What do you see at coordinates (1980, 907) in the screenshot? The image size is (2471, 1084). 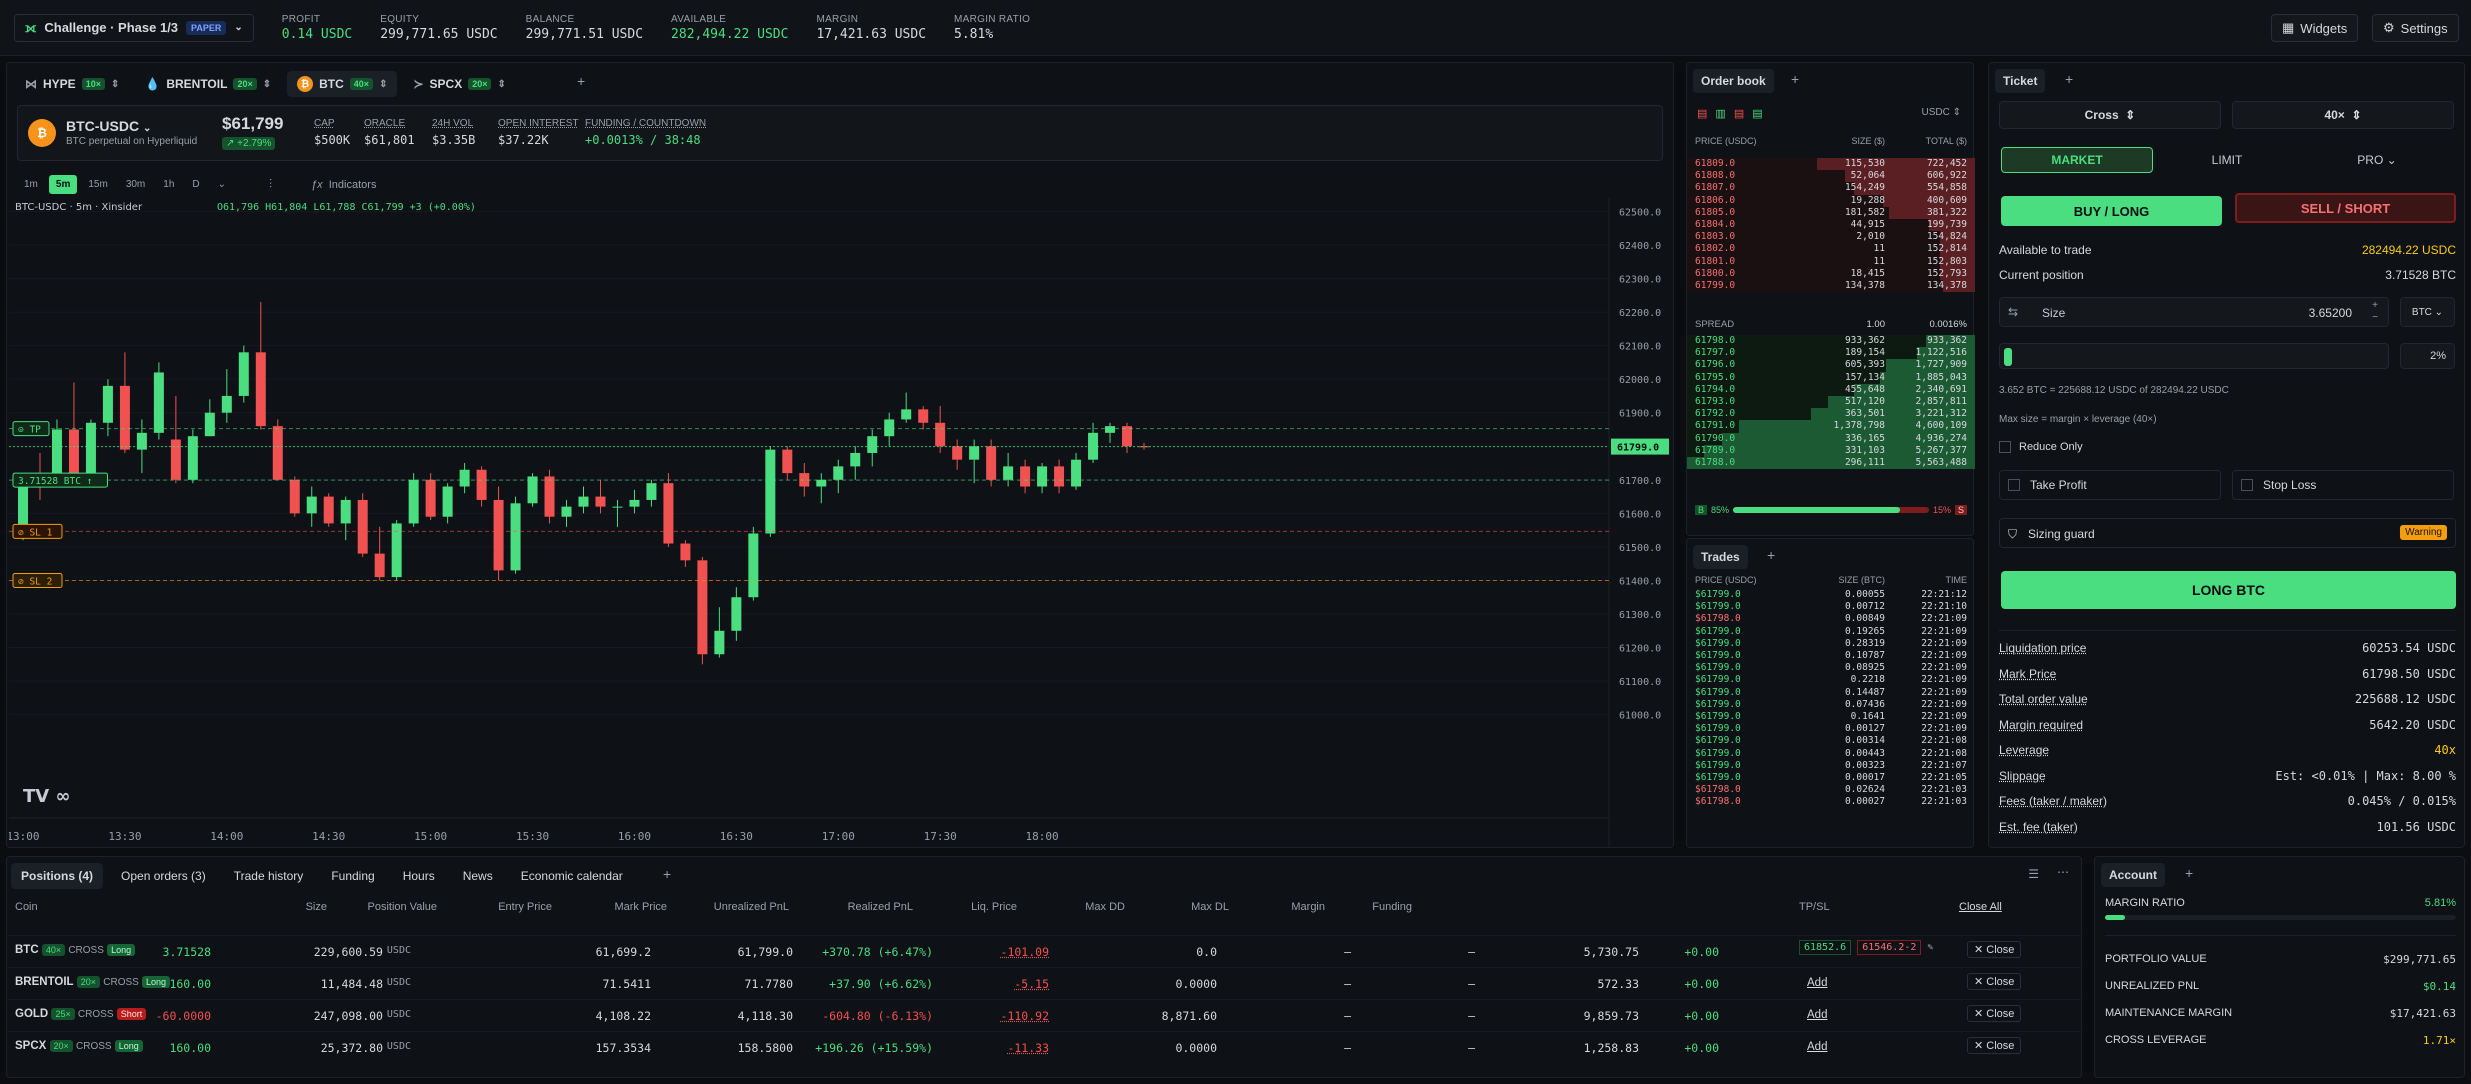 I see `column-header: Close All` at bounding box center [1980, 907].